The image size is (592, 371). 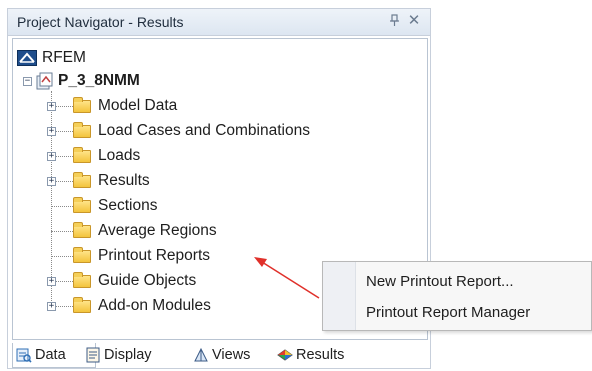 I want to click on menu-item-printout-report-manager: Printout Report Manager, so click(x=448, y=312).